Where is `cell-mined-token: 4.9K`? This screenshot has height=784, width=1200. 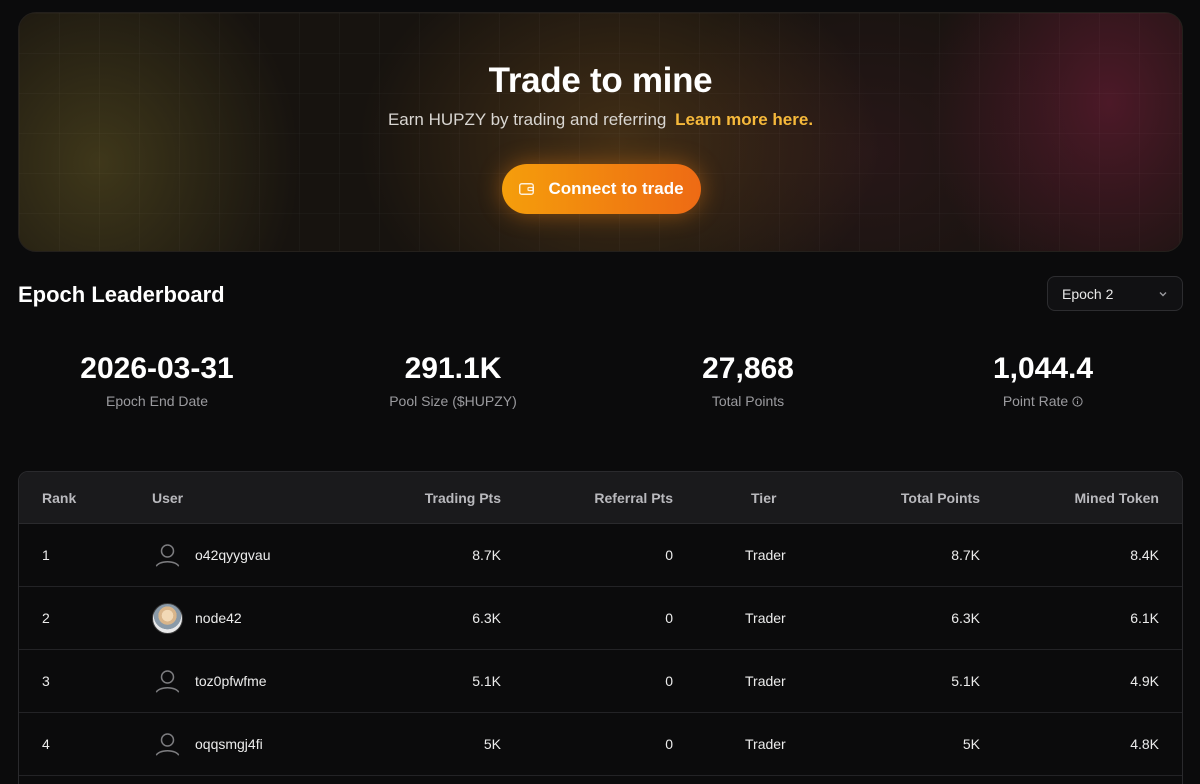 cell-mined-token: 4.9K is located at coordinates (1144, 681).